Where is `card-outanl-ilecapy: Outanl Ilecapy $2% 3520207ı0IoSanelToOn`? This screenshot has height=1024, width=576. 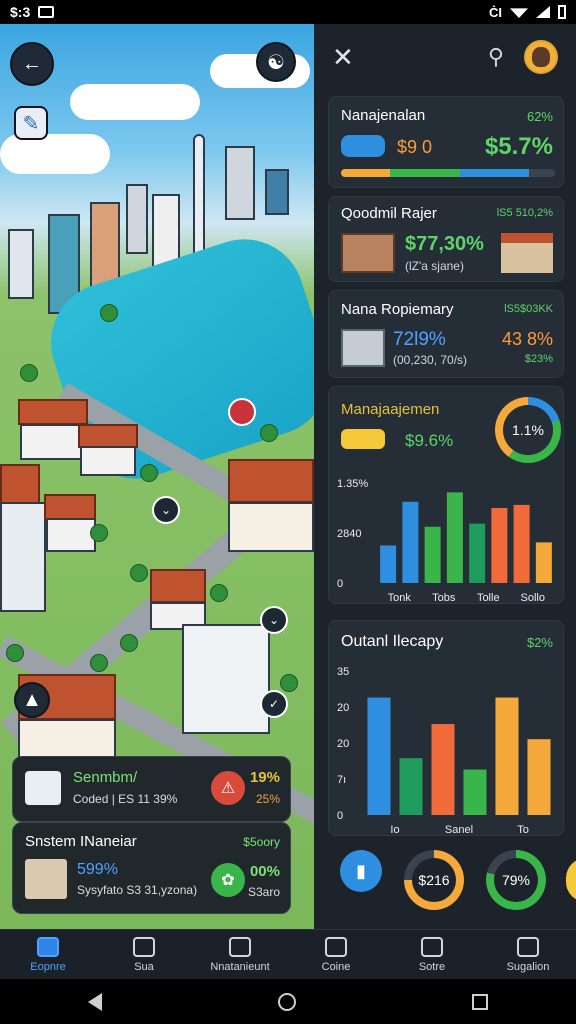 card-outanl-ilecapy: Outanl Ilecapy $2% 3520207ı0IoSanelToOn is located at coordinates (446, 728).